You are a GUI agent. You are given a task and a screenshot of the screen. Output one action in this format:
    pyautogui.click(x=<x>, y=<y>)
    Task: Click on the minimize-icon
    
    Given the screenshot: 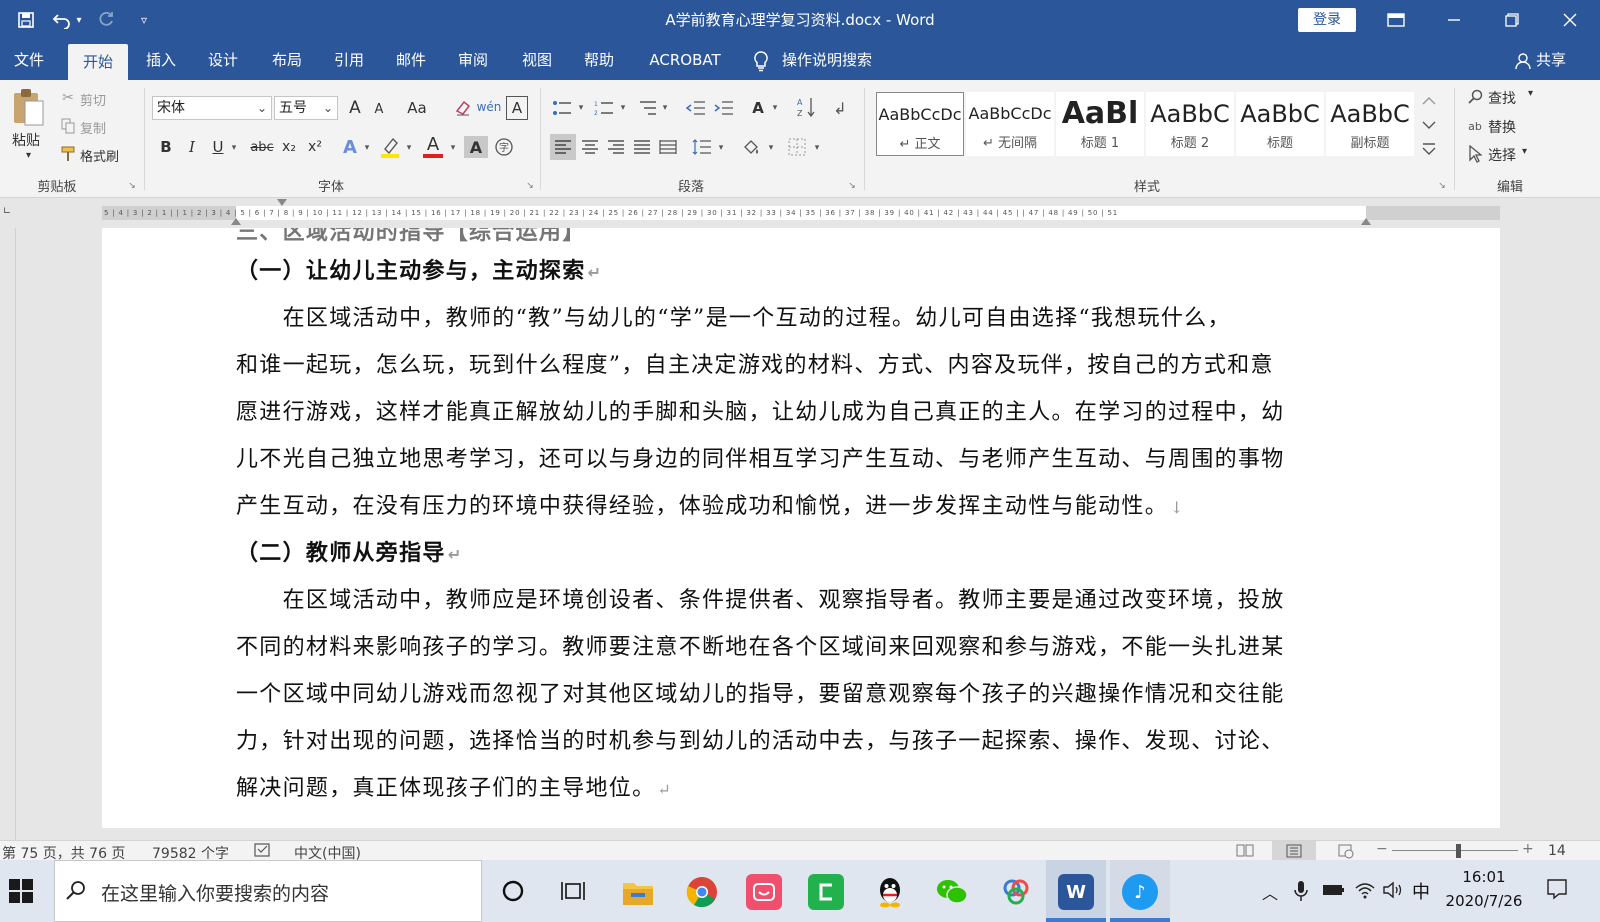 What is the action you would take?
    pyautogui.click(x=1454, y=20)
    